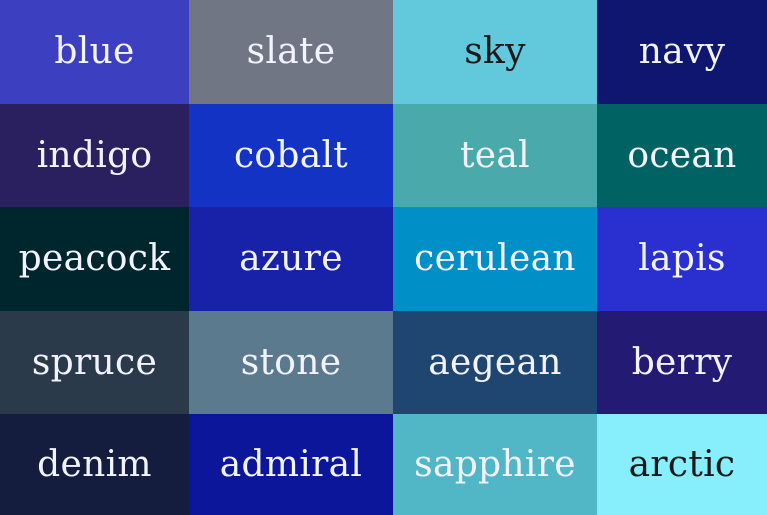 This screenshot has width=767, height=515. I want to click on swatch-label: cobalt, so click(291, 155).